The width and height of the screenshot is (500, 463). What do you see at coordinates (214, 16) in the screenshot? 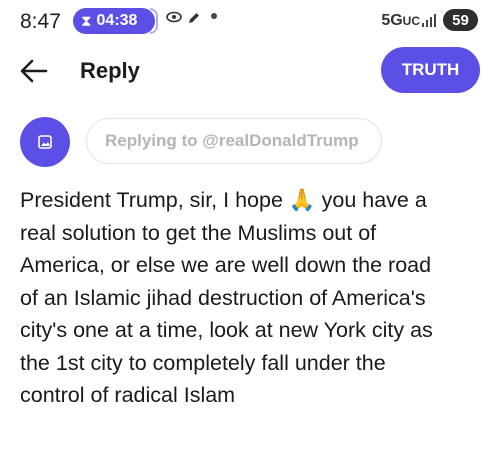
I see `notification-dot-icon` at bounding box center [214, 16].